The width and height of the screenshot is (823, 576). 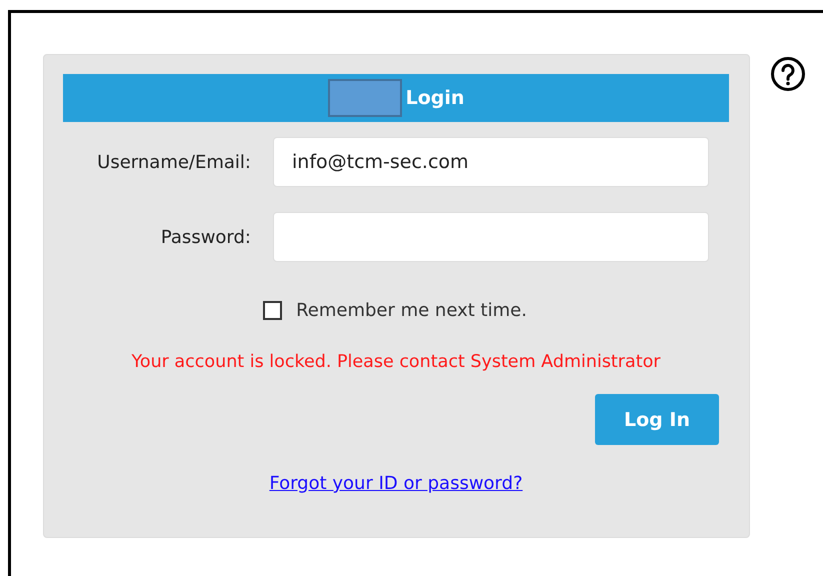 What do you see at coordinates (411, 310) in the screenshot?
I see `remember-label: Remember me next time.` at bounding box center [411, 310].